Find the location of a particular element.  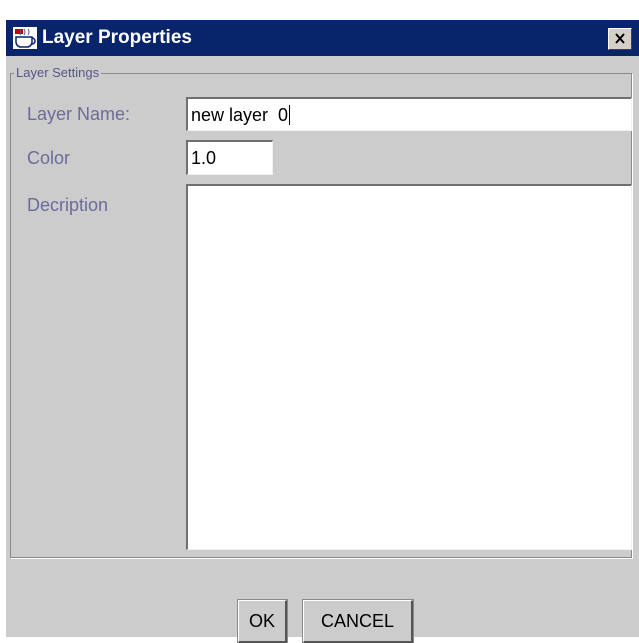

layer-name-input: new layer 0 is located at coordinates (409, 114).